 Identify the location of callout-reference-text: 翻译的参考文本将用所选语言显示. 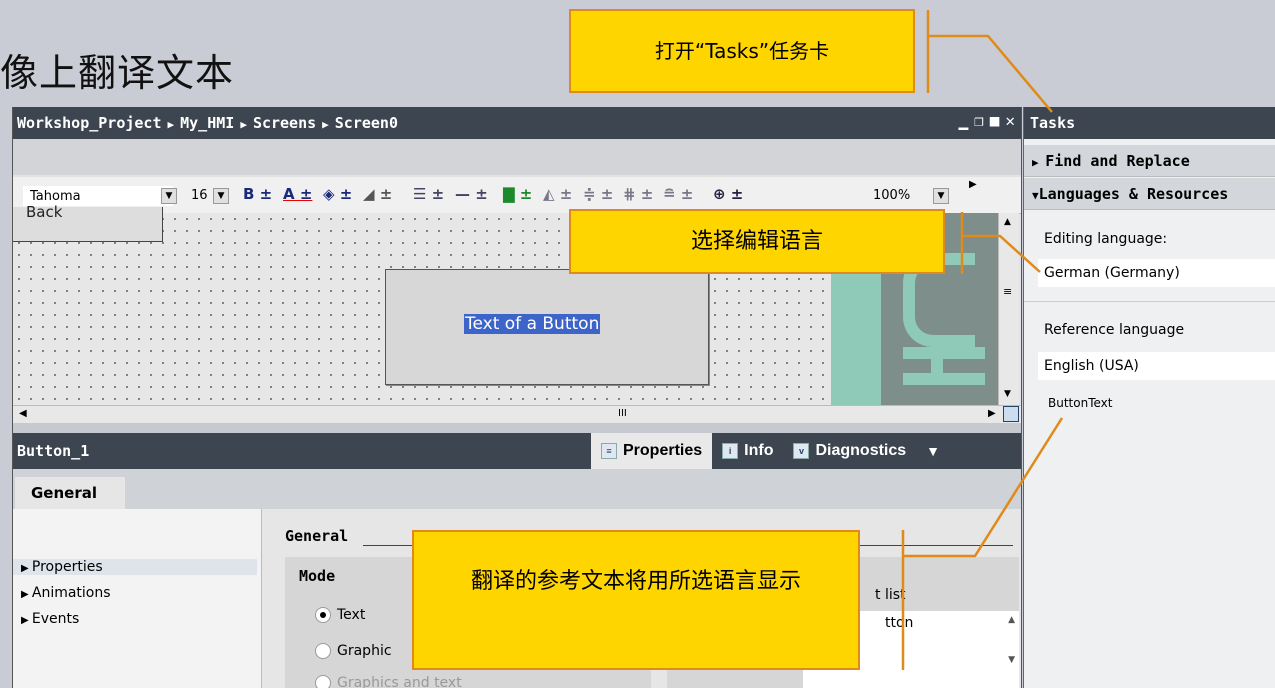
(636, 600).